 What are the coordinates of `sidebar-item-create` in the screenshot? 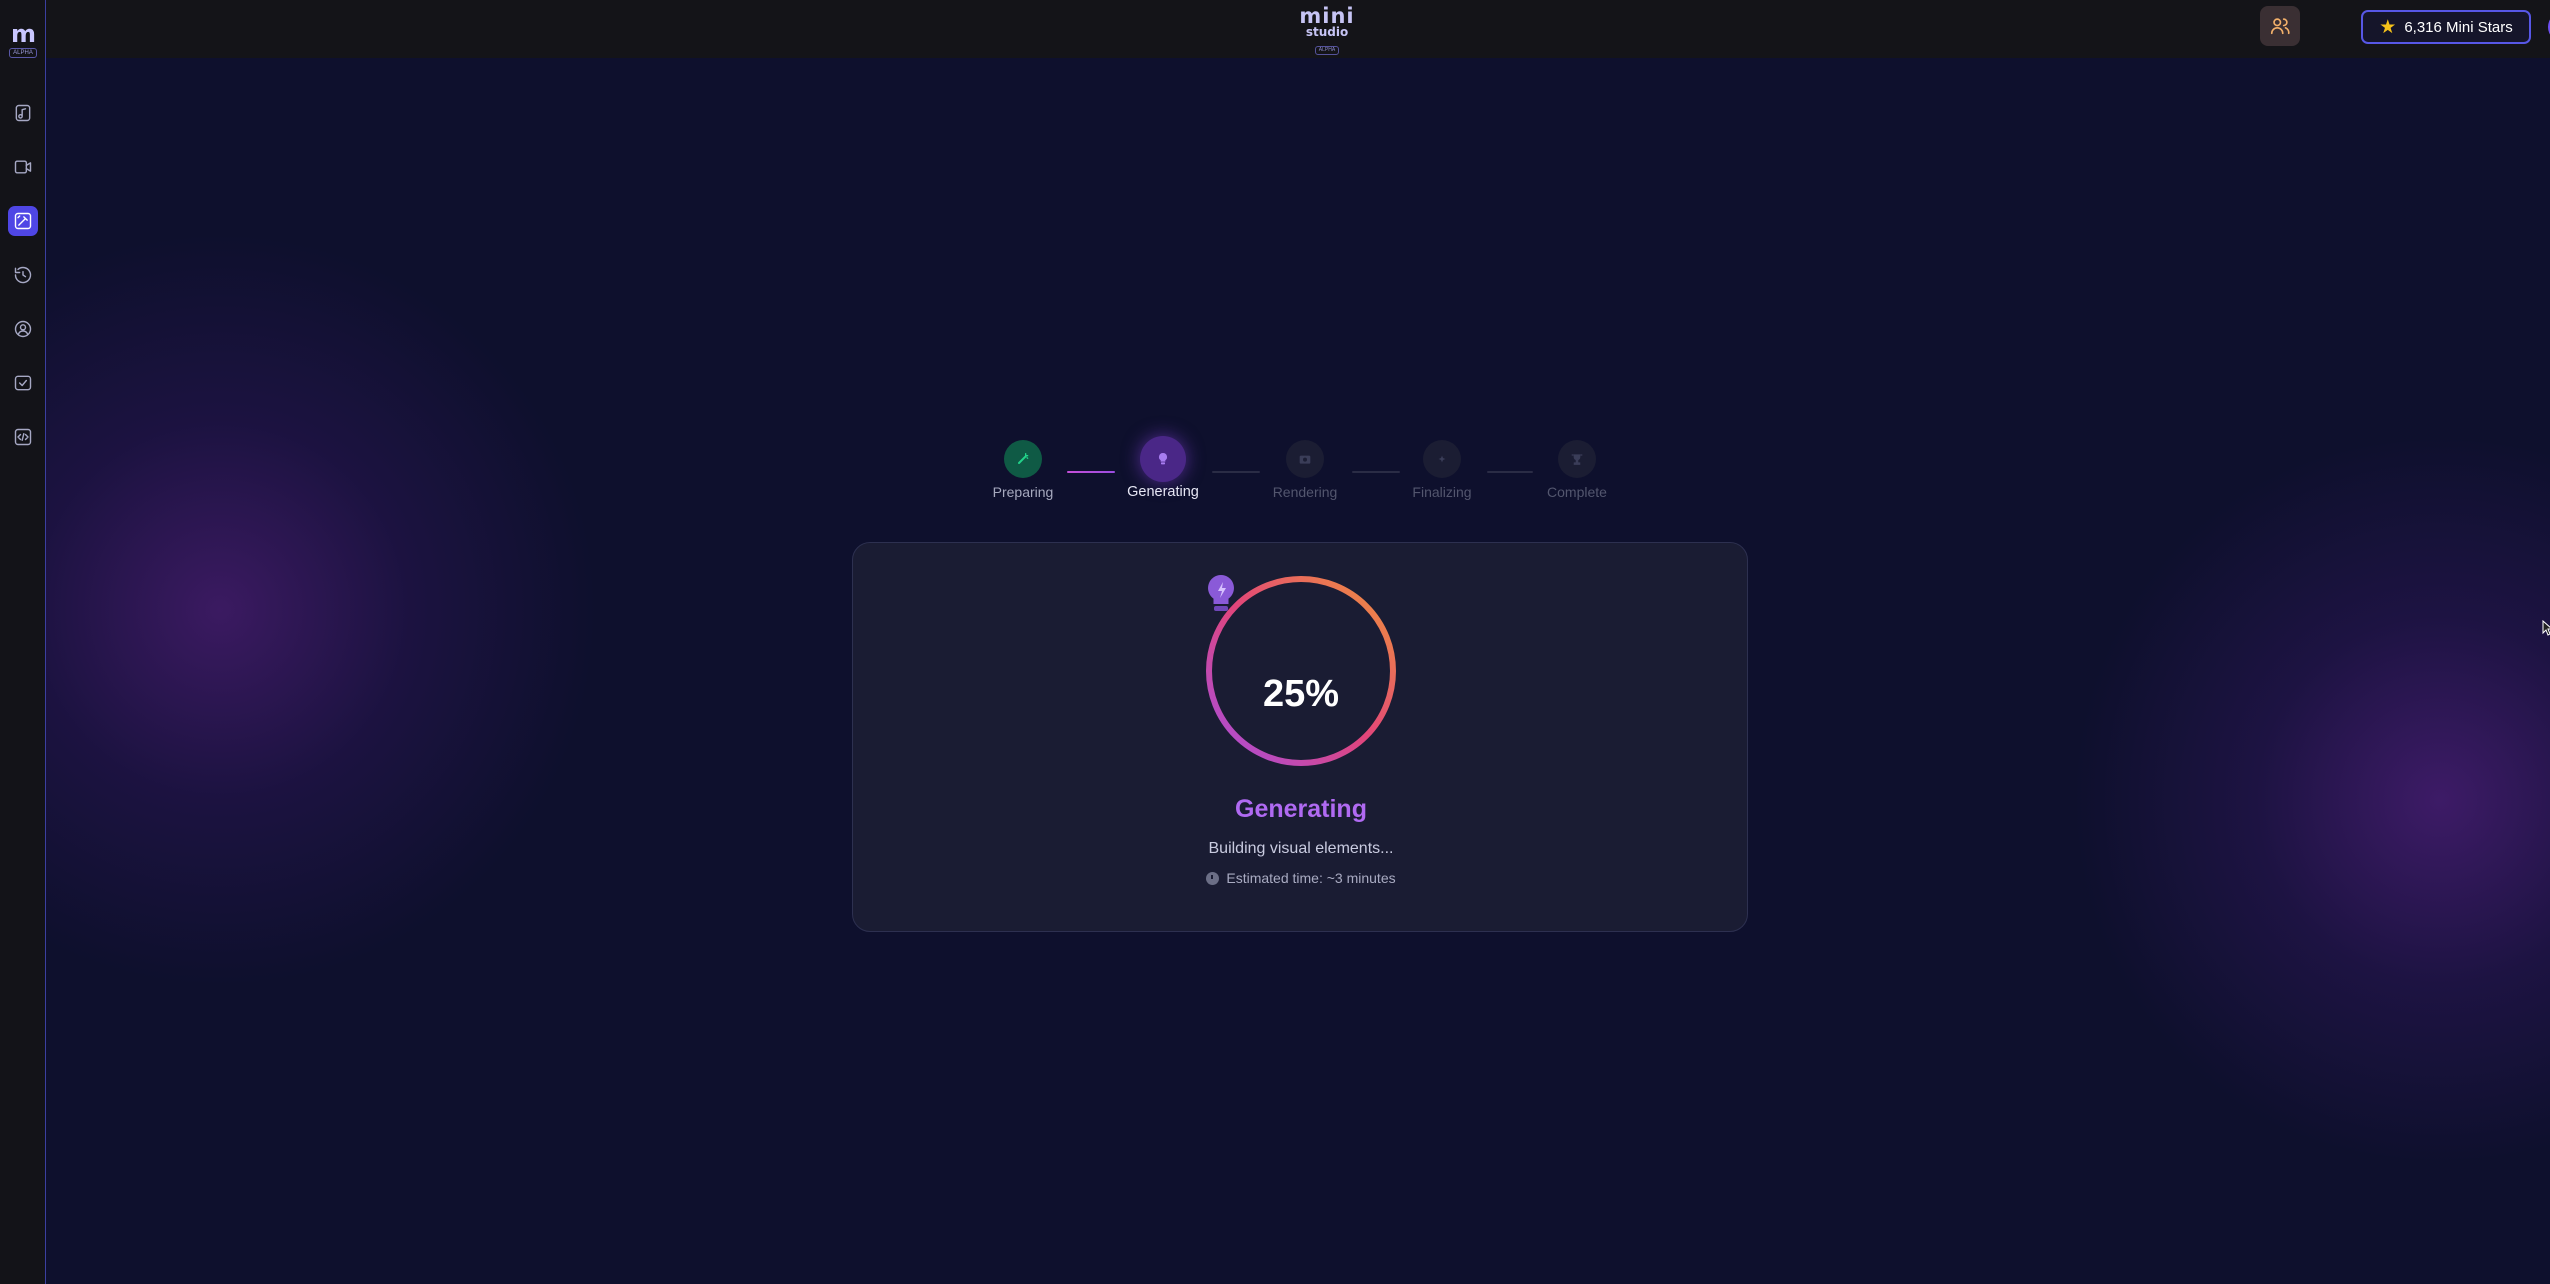 It's located at (23, 221).